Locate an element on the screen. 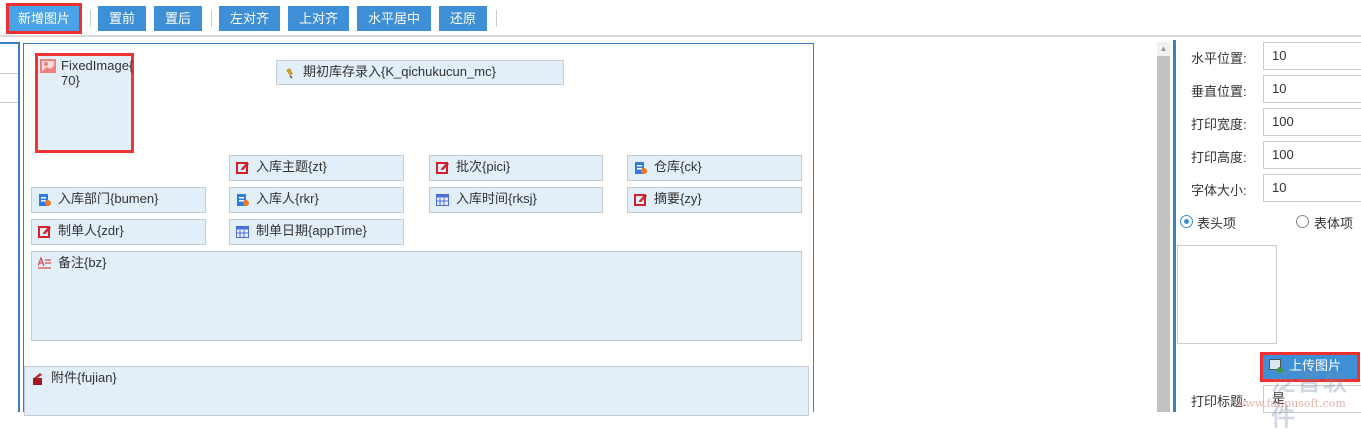 The image size is (1361, 432). field-zdr: 制单人{zdr} is located at coordinates (118, 232).